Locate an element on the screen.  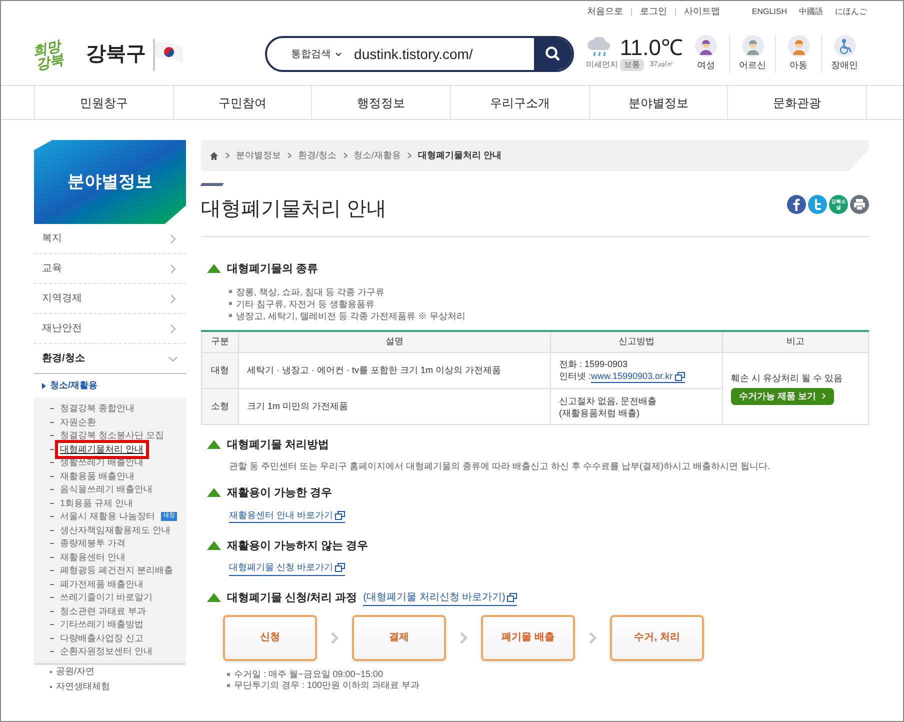
search-button is located at coordinates (553, 54).